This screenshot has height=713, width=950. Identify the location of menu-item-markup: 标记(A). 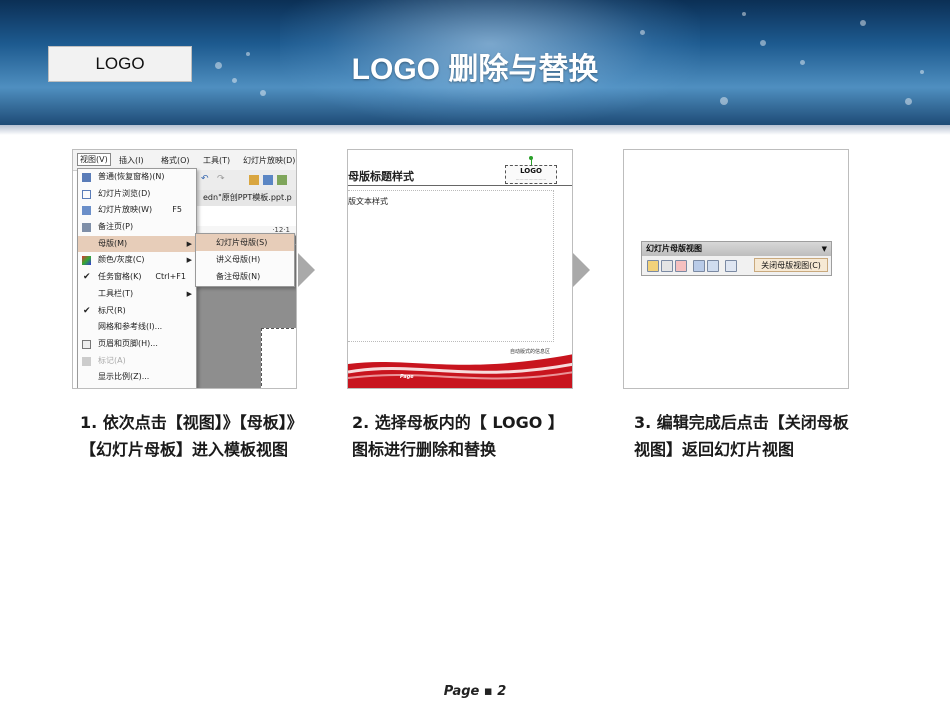
(137, 361).